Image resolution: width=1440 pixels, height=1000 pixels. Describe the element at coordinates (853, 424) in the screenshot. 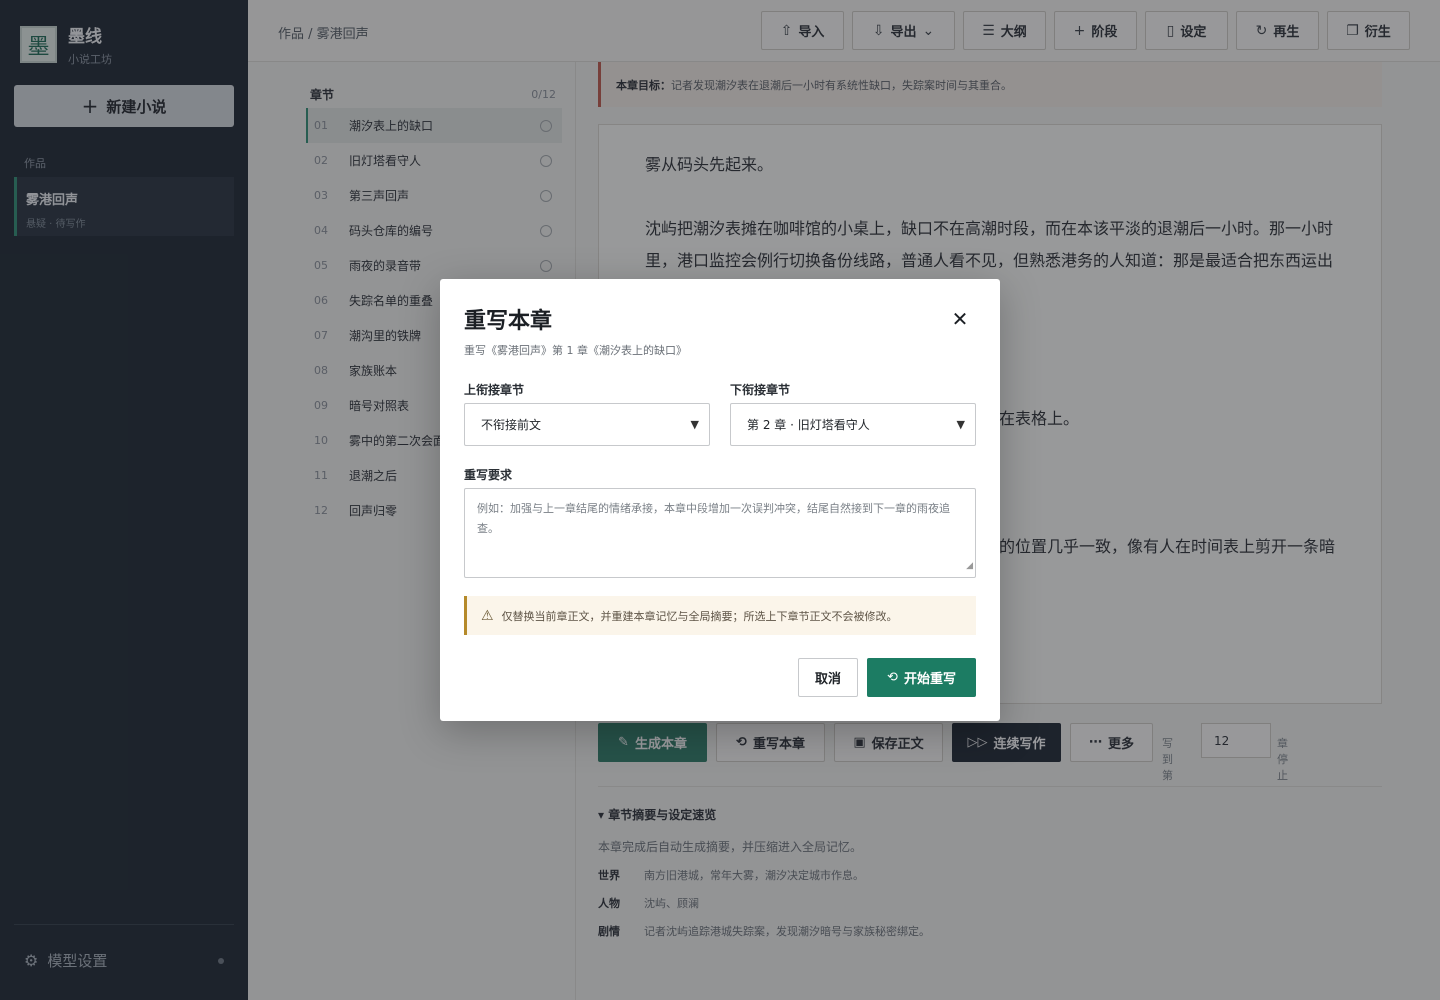

I see `next-chapter-select: 第 2 章 · 旧灯塔看守人 ▼` at that location.